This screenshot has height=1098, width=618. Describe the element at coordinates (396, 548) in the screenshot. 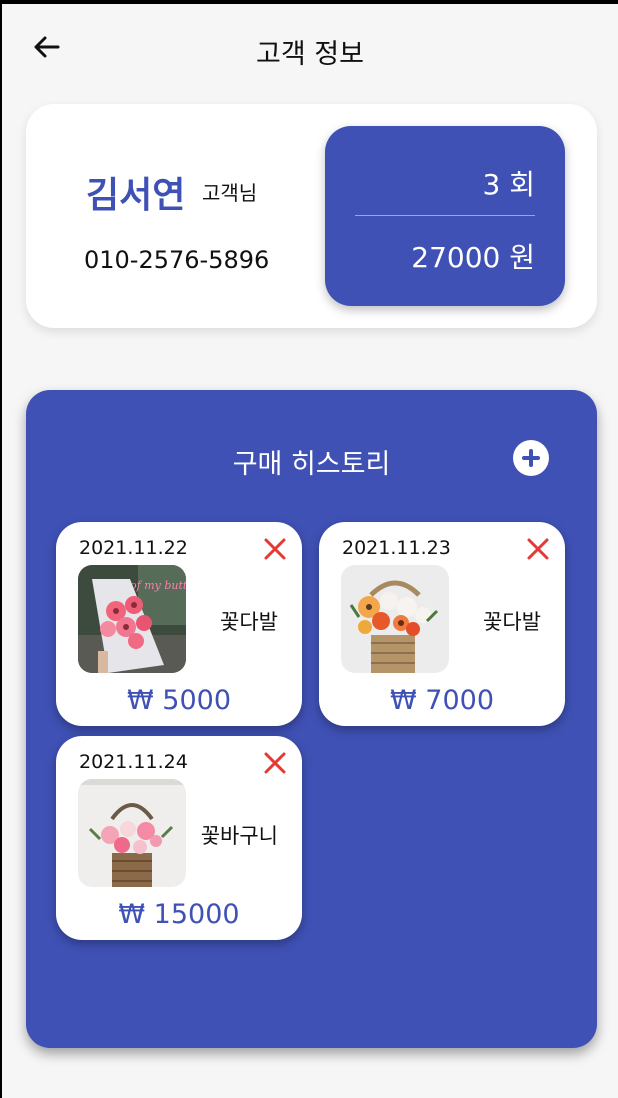

I see `purchase-date: 2021.11.23` at that location.